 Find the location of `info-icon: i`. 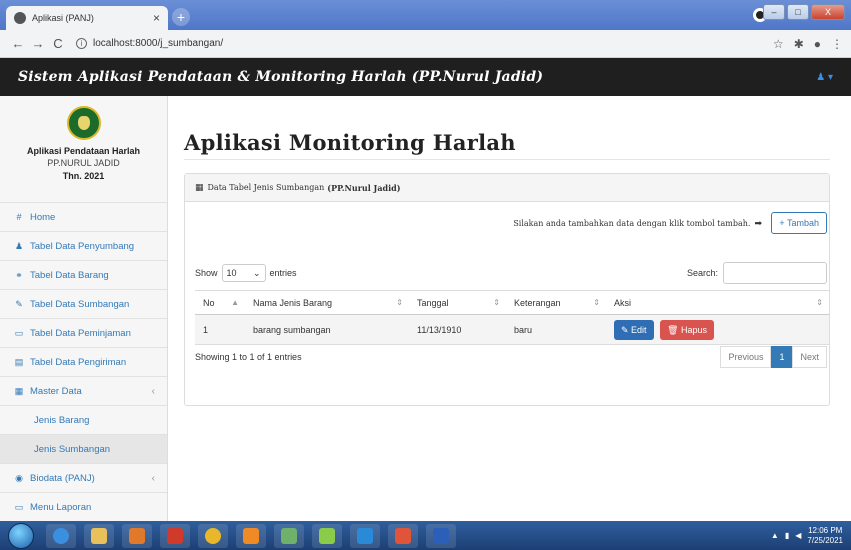

info-icon: i is located at coordinates (81, 43).